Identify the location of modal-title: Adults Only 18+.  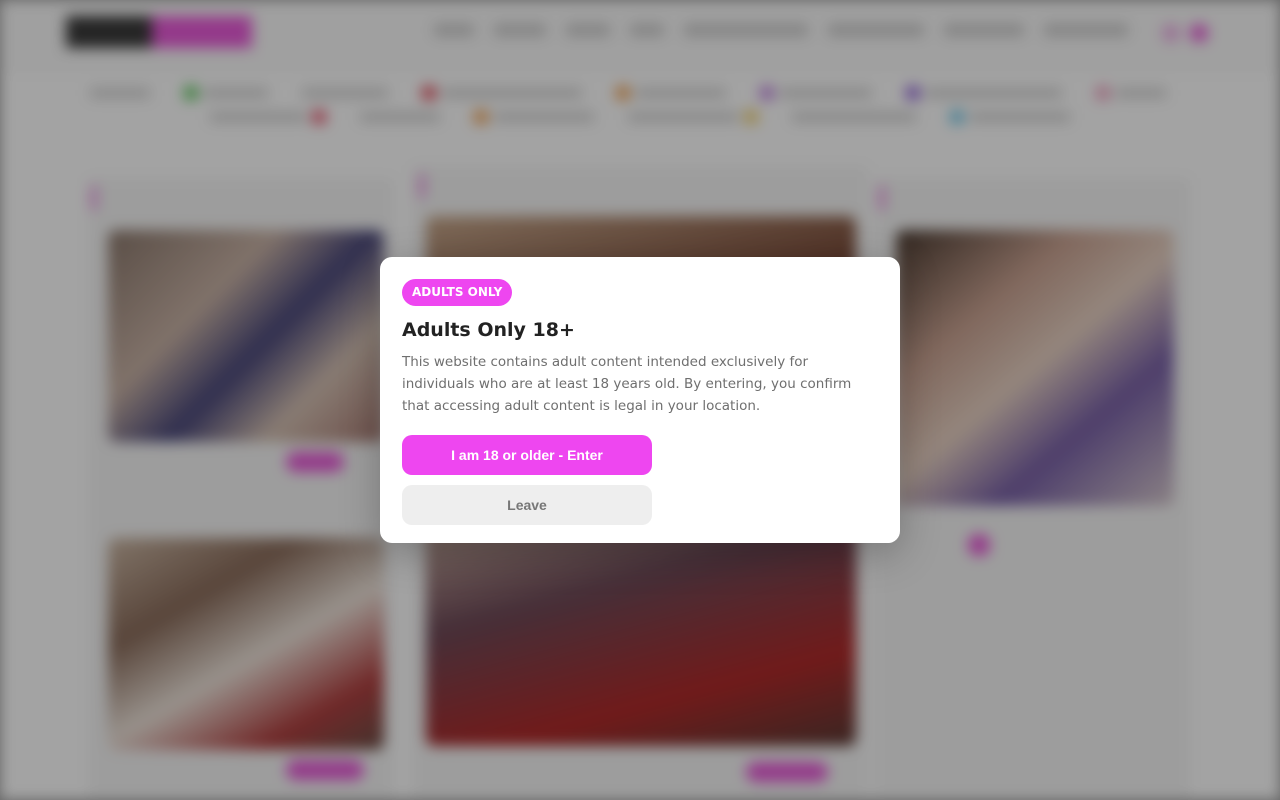
(488, 330).